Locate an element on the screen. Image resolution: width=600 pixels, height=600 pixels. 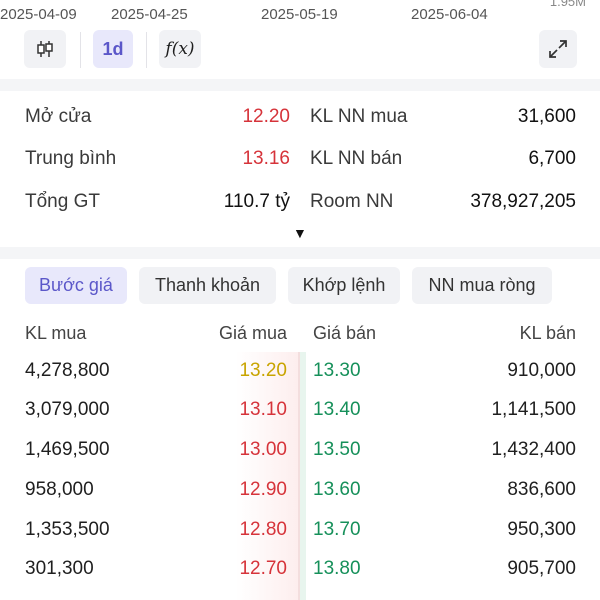
axis-date-3: 2025-05-19 is located at coordinates (299, 14).